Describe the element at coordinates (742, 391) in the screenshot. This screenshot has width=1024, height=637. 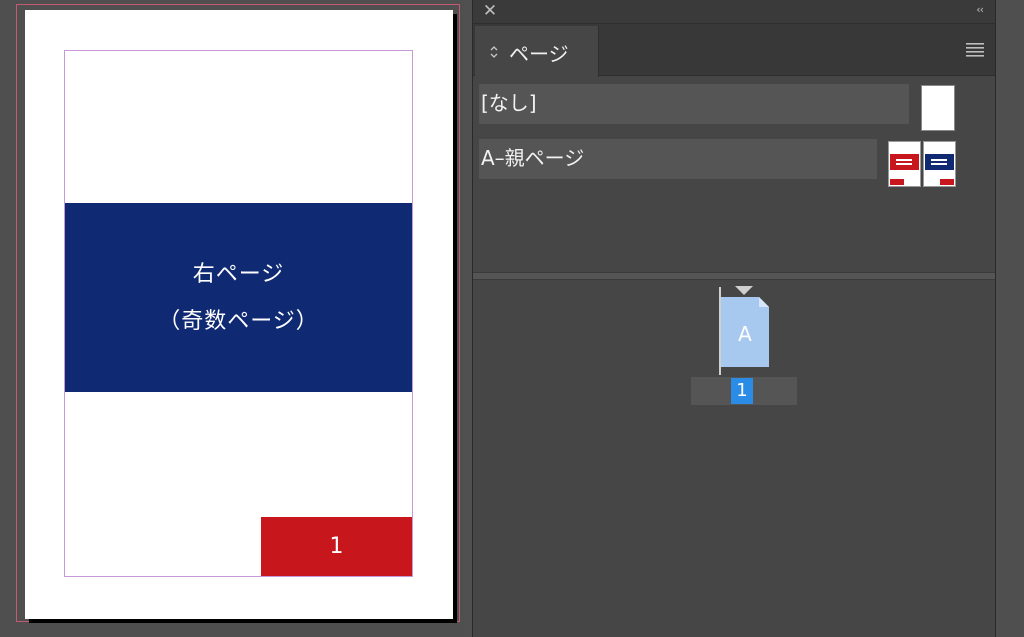
I see `page-number-label: 1` at that location.